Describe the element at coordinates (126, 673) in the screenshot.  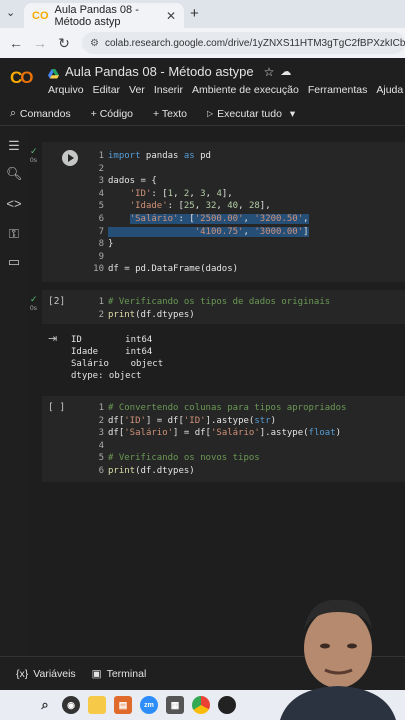
I see `terminal-label: Terminal` at that location.